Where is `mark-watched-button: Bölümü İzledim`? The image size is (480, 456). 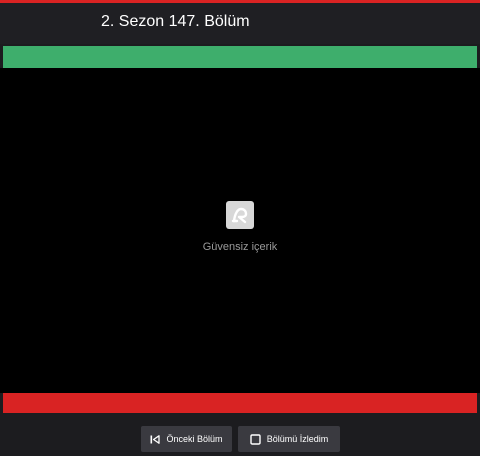 mark-watched-button: Bölümü İzledim is located at coordinates (289, 439).